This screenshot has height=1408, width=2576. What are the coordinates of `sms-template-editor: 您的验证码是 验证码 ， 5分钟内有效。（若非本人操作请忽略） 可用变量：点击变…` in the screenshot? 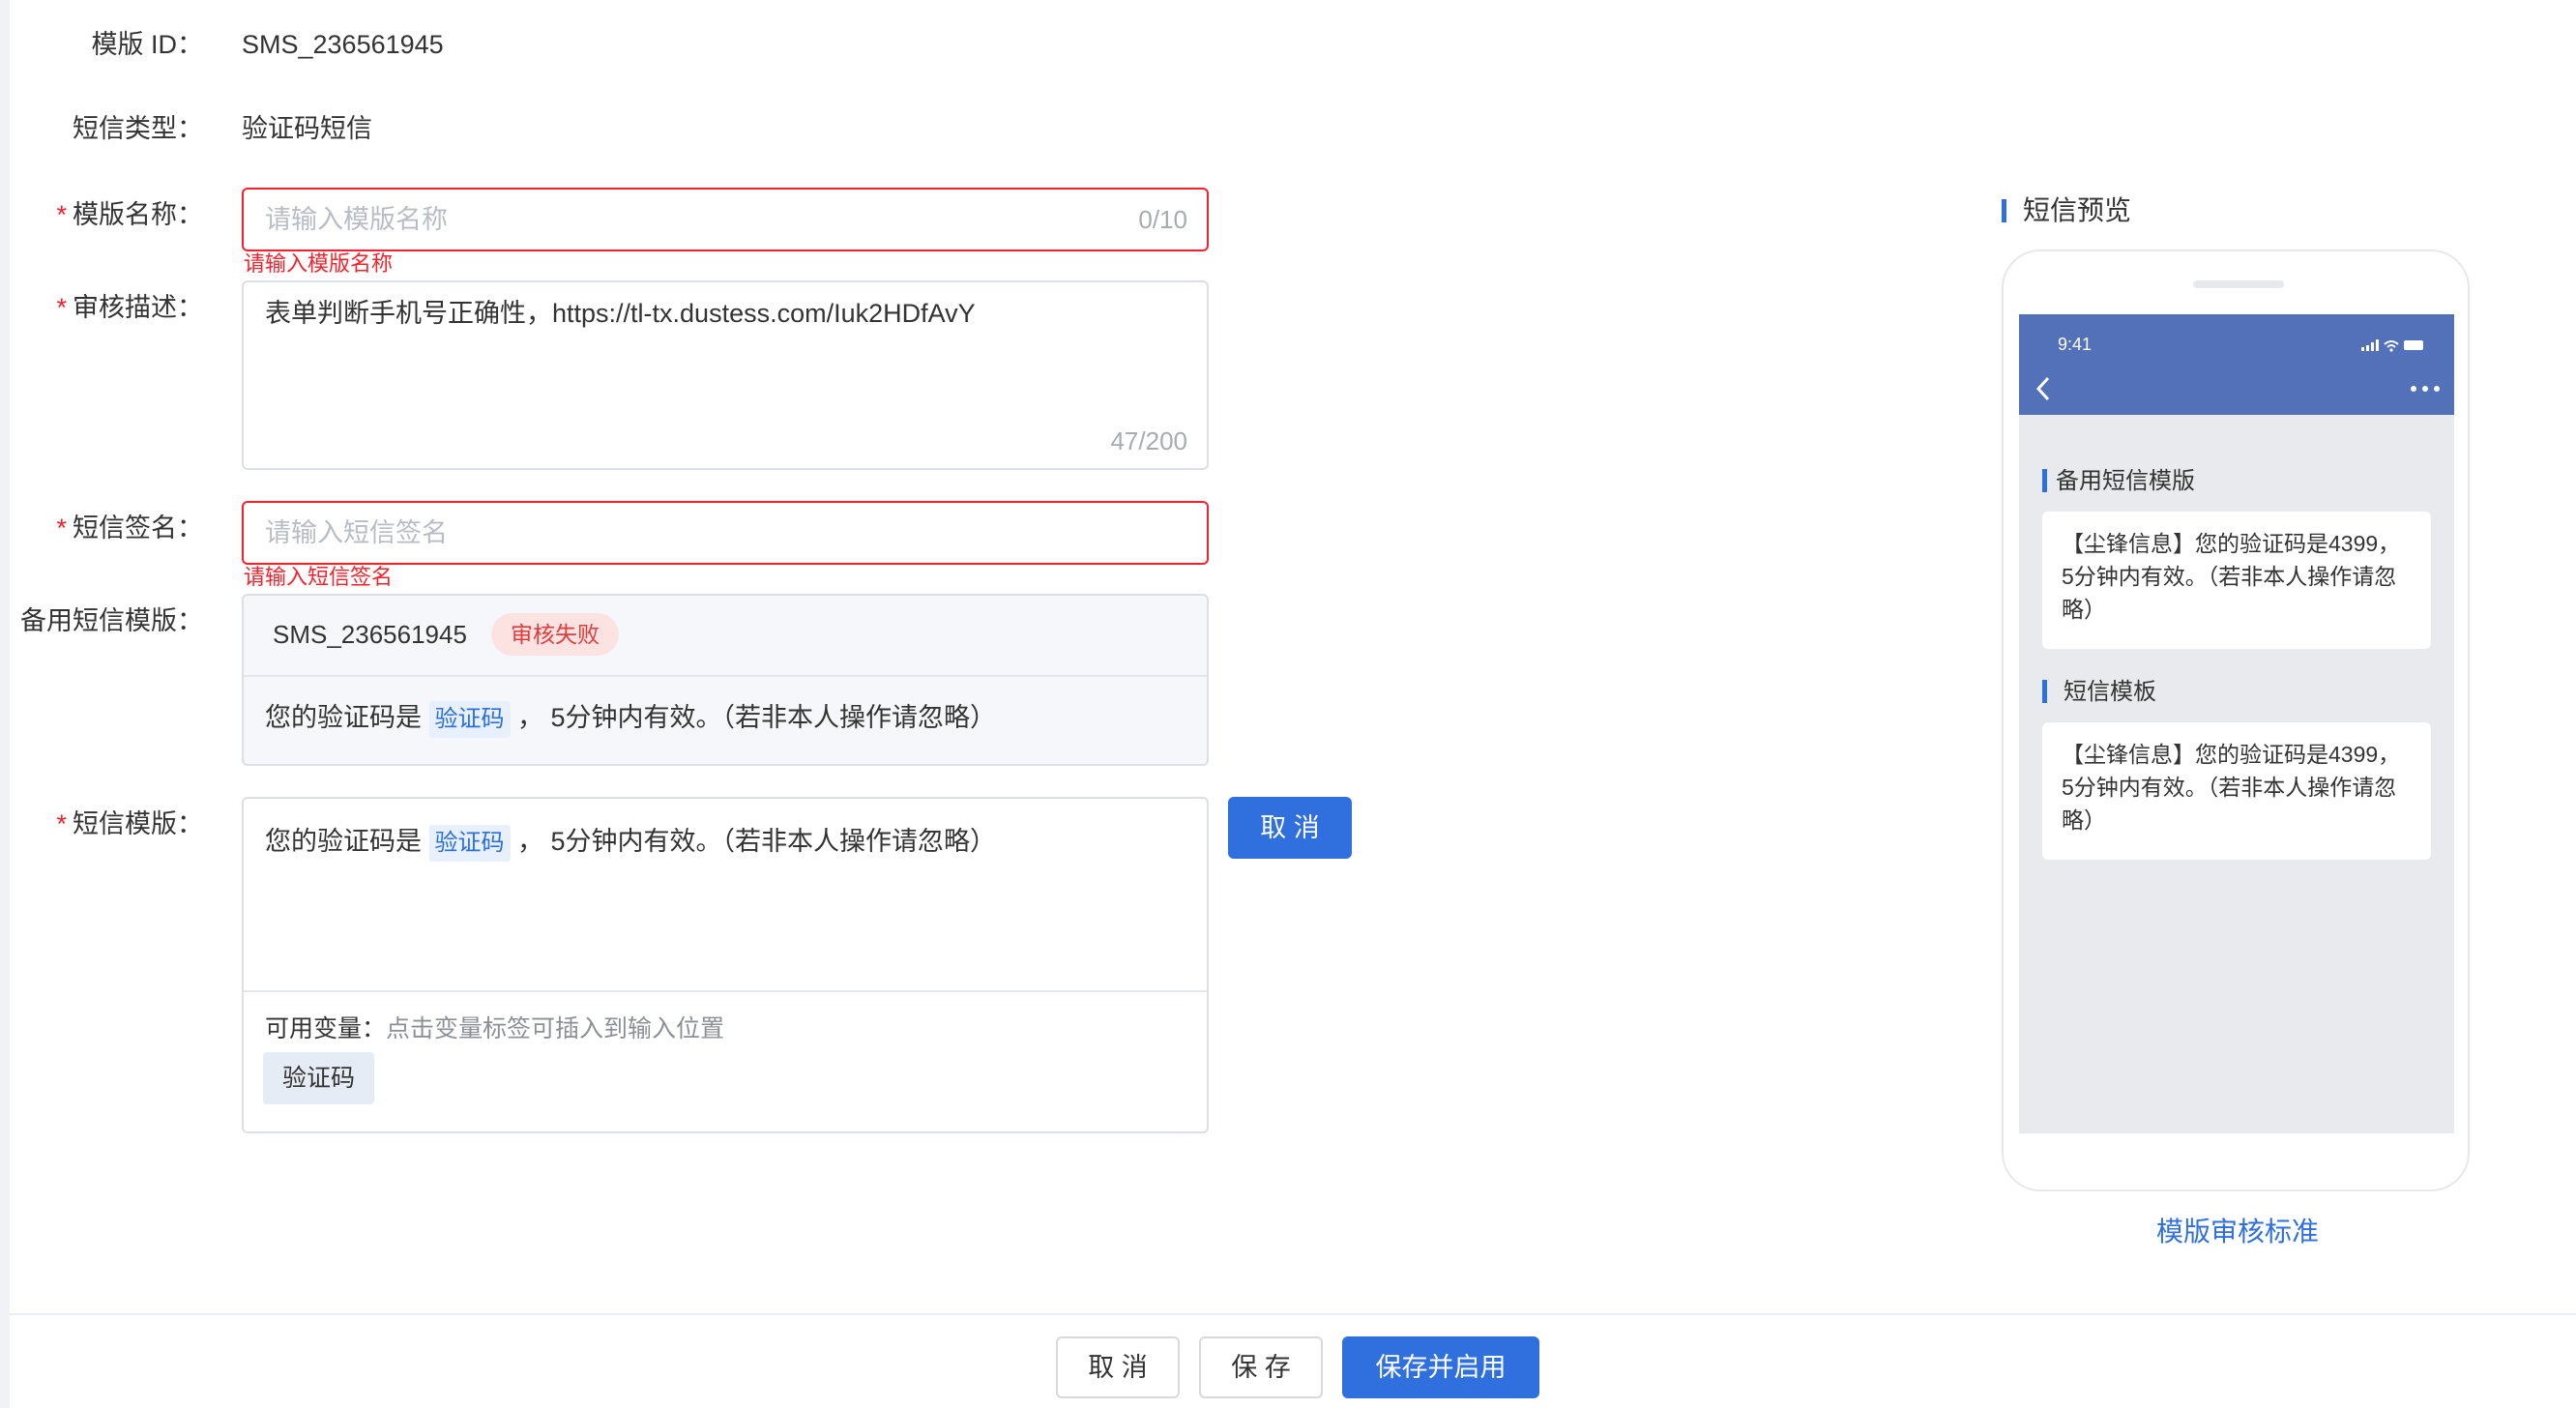 It's located at (725, 965).